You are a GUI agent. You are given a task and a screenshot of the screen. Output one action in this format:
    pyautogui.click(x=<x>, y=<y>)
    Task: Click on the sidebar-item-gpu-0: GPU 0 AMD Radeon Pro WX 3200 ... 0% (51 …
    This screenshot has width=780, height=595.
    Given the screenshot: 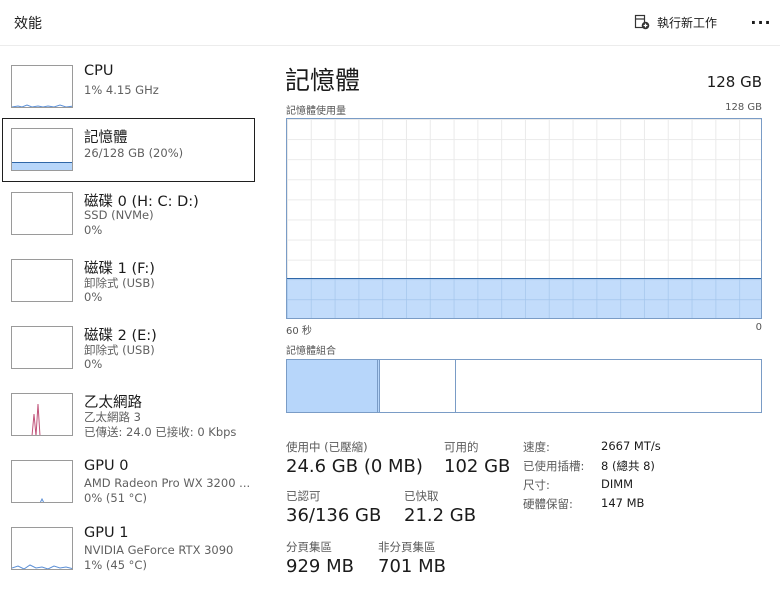 What is the action you would take?
    pyautogui.click(x=128, y=482)
    